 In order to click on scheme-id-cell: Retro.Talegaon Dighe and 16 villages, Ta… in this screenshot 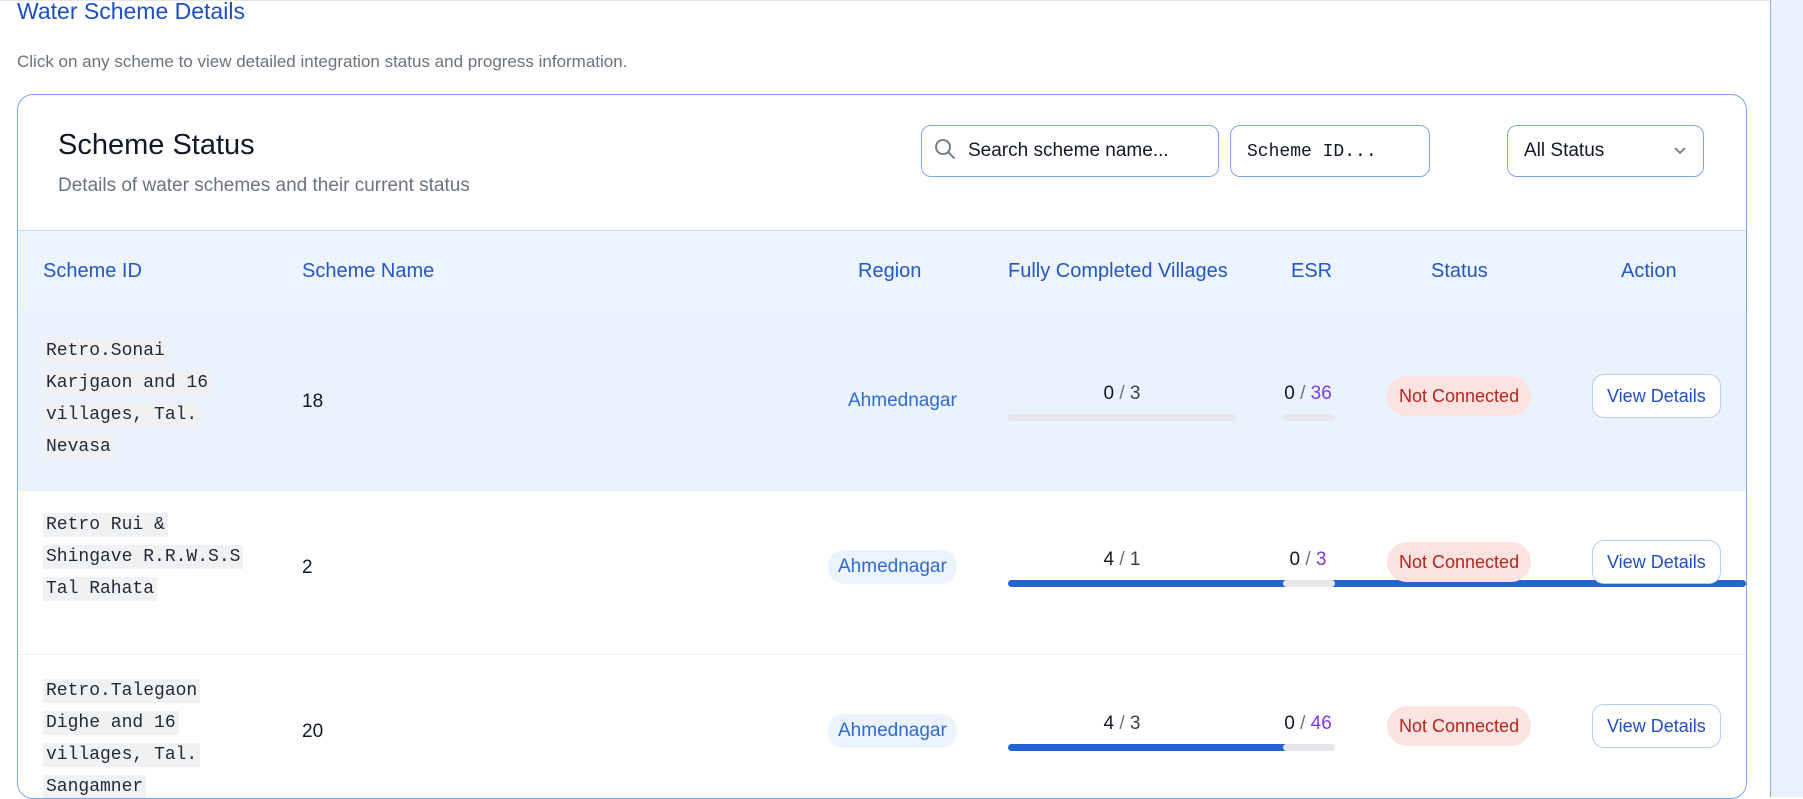, I will do `click(145, 736)`.